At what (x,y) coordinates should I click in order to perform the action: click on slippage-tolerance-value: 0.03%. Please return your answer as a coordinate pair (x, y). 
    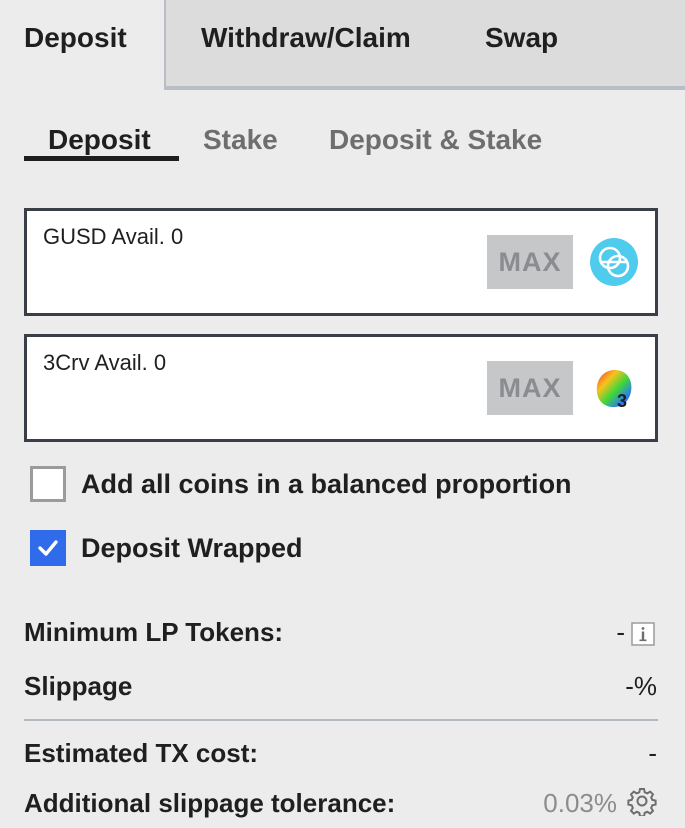
    Looking at the image, I should click on (580, 803).